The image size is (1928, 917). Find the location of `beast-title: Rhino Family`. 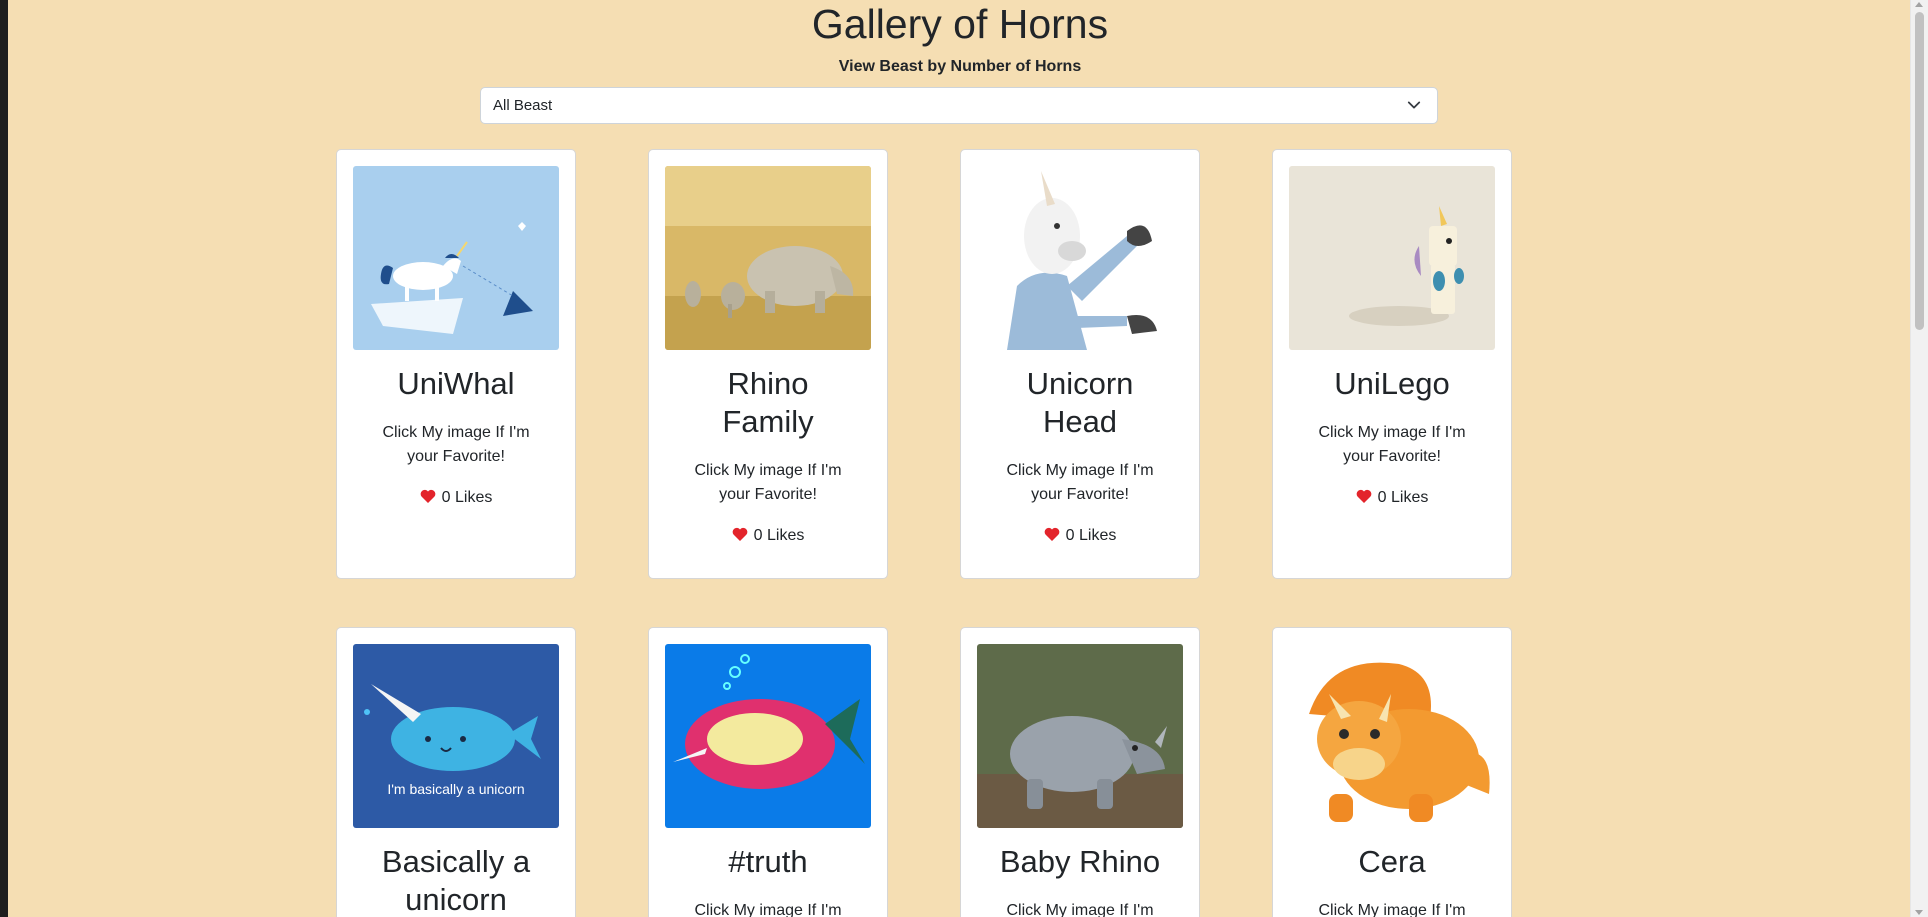

beast-title: Rhino Family is located at coordinates (768, 402).